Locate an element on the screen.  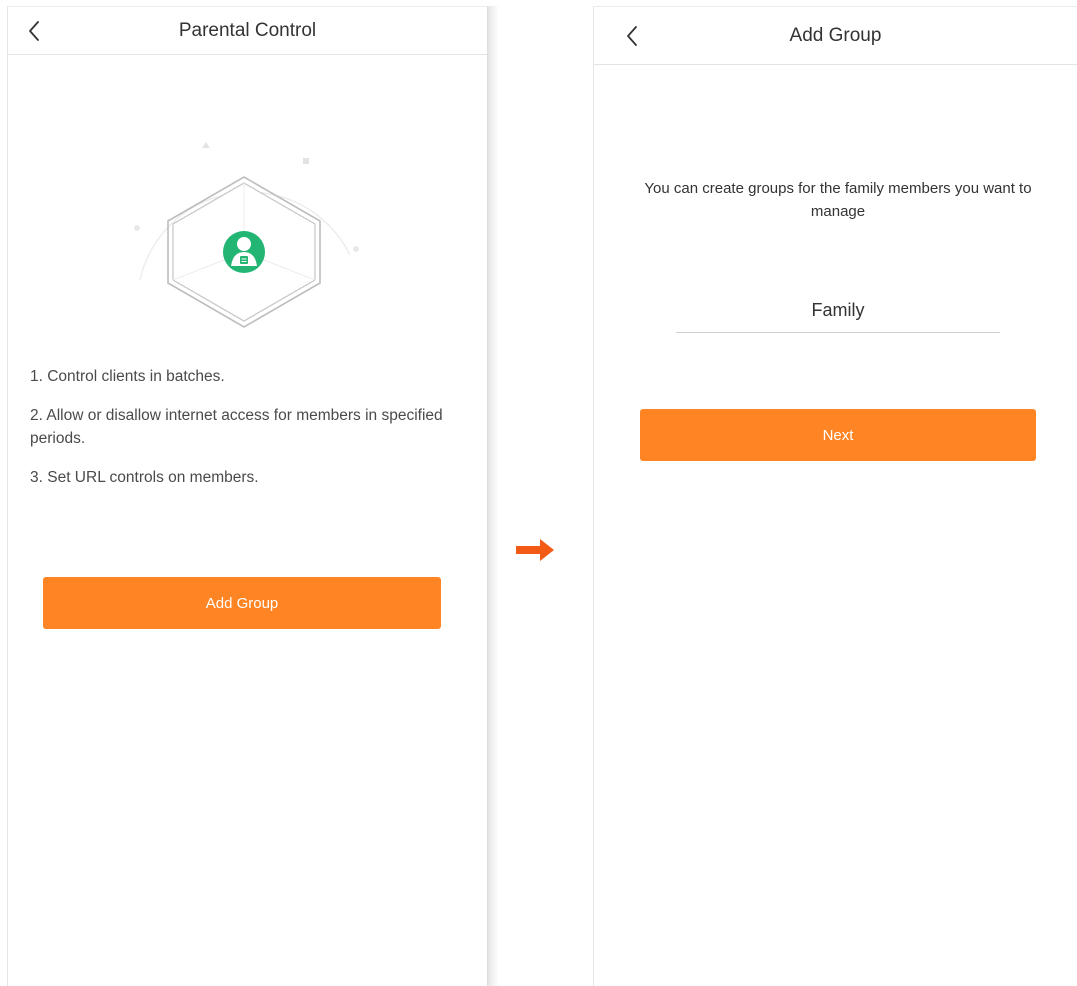
group-name-input is located at coordinates (838, 310).